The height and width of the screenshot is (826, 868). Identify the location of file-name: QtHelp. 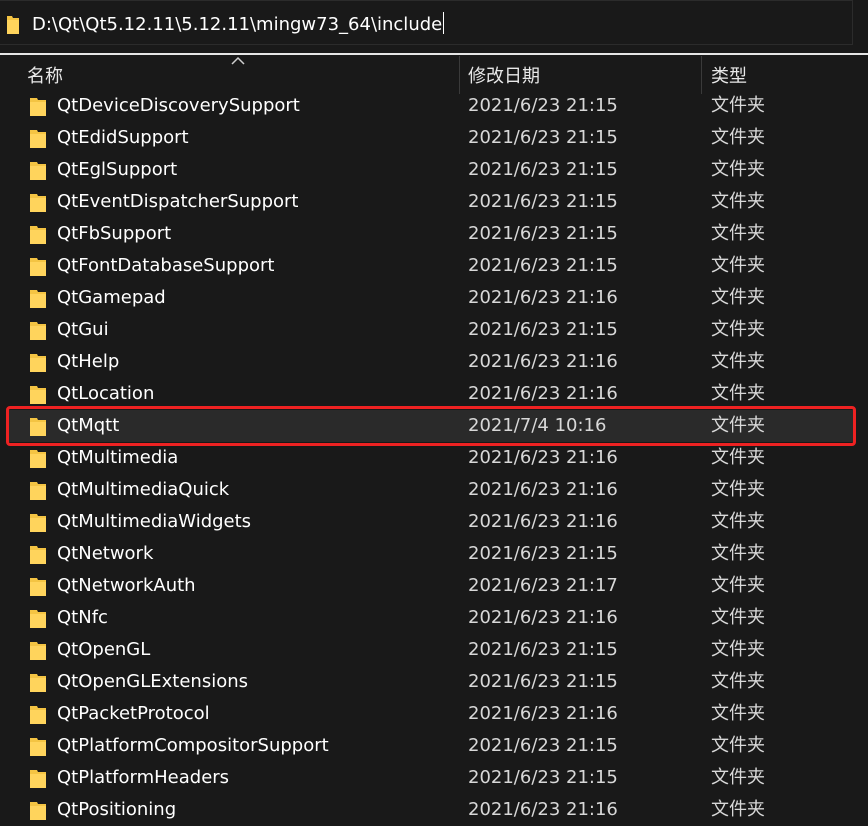
(88, 362).